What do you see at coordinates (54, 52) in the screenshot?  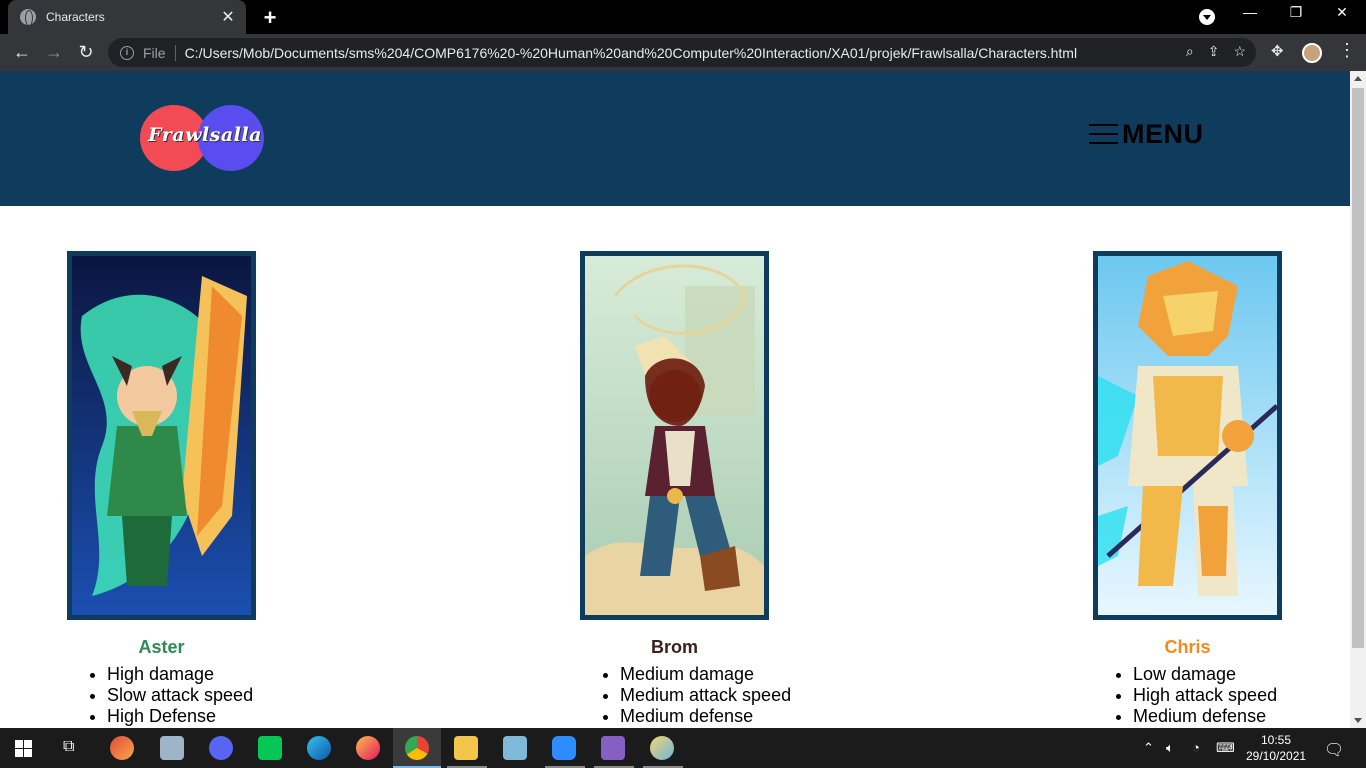 I see `forward-icon: →` at bounding box center [54, 52].